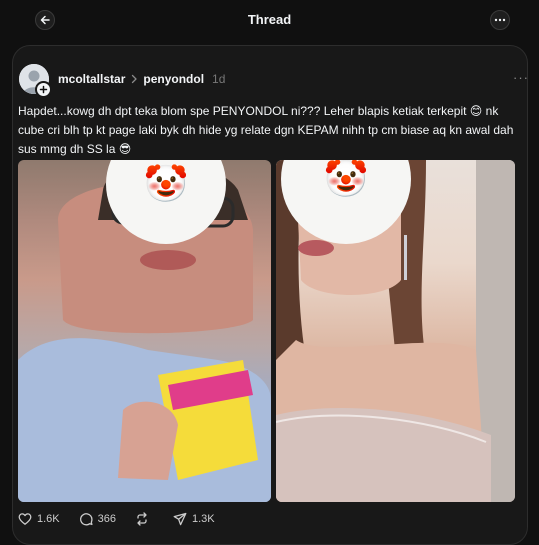 The width and height of the screenshot is (539, 545). I want to click on timestamp: 1d, so click(219, 79).